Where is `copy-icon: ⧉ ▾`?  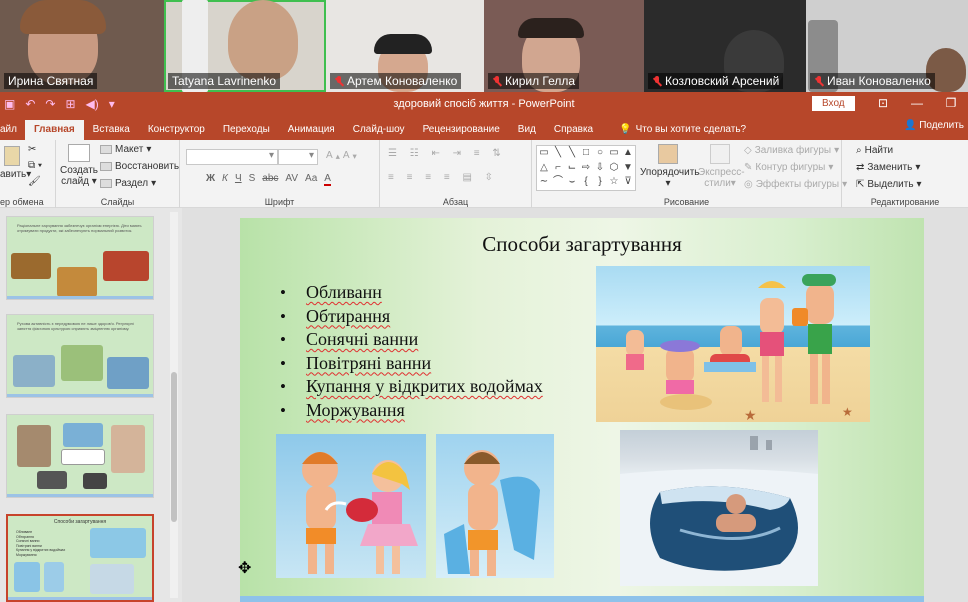
copy-icon: ⧉ ▾ is located at coordinates (35, 165).